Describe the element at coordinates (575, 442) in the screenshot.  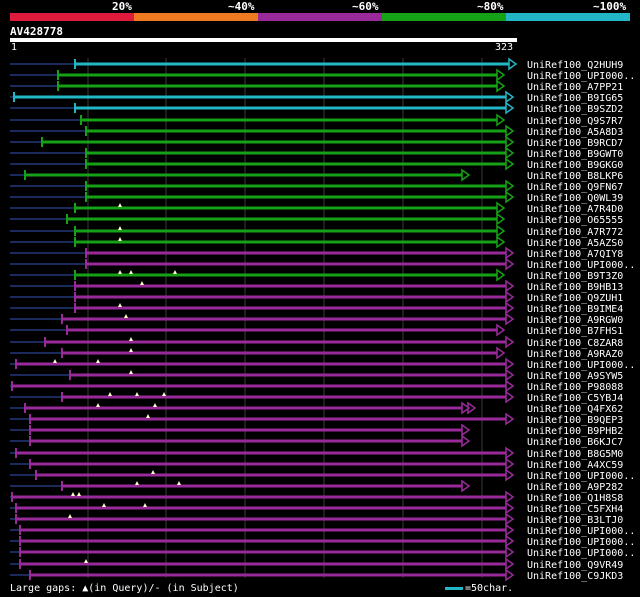
I see `hit-label: UniRef100_B6KJC7` at that location.